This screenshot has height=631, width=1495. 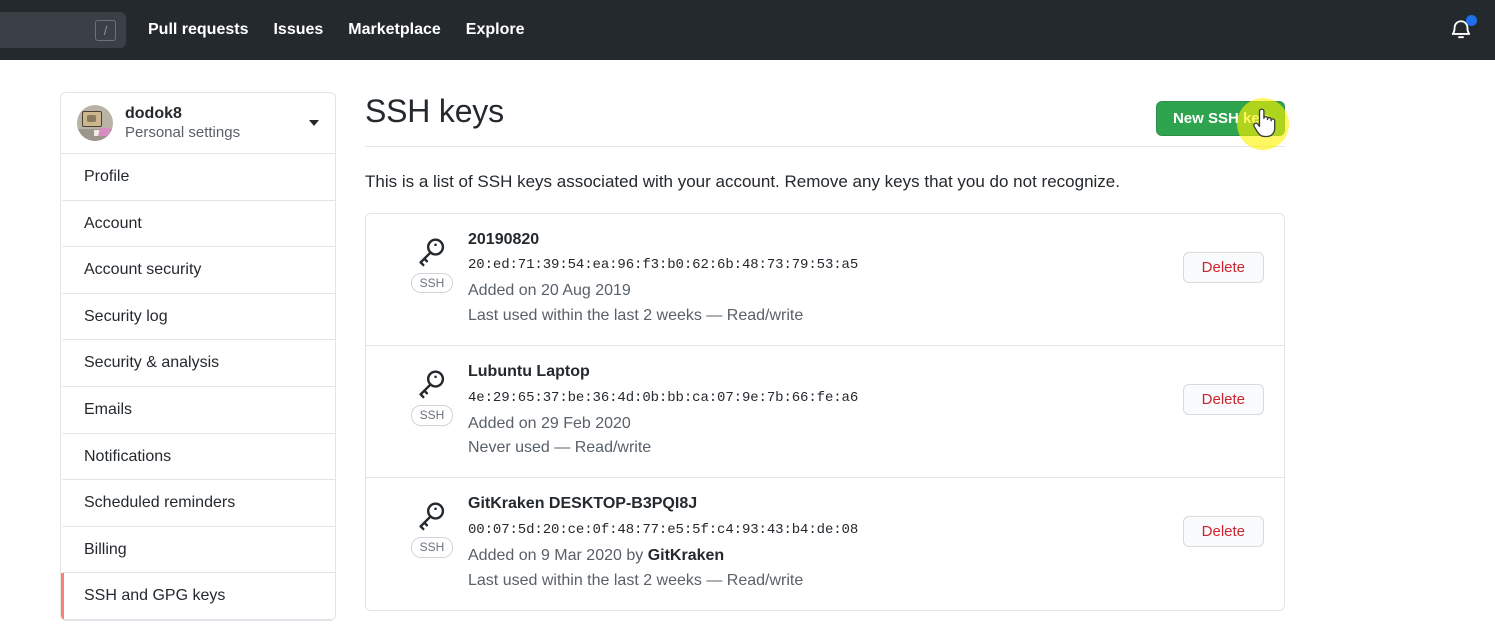 I want to click on sidebar-profile: dodok8 Personal settings, so click(x=198, y=123).